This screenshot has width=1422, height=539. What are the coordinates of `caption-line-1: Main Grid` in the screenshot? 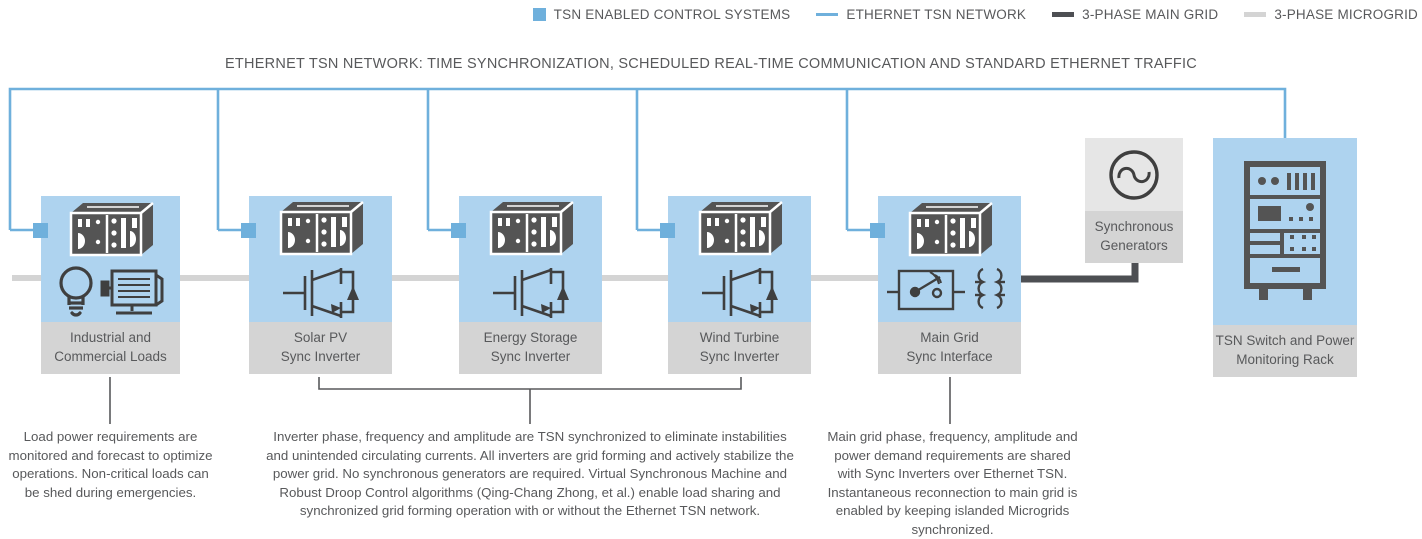 It's located at (949, 337).